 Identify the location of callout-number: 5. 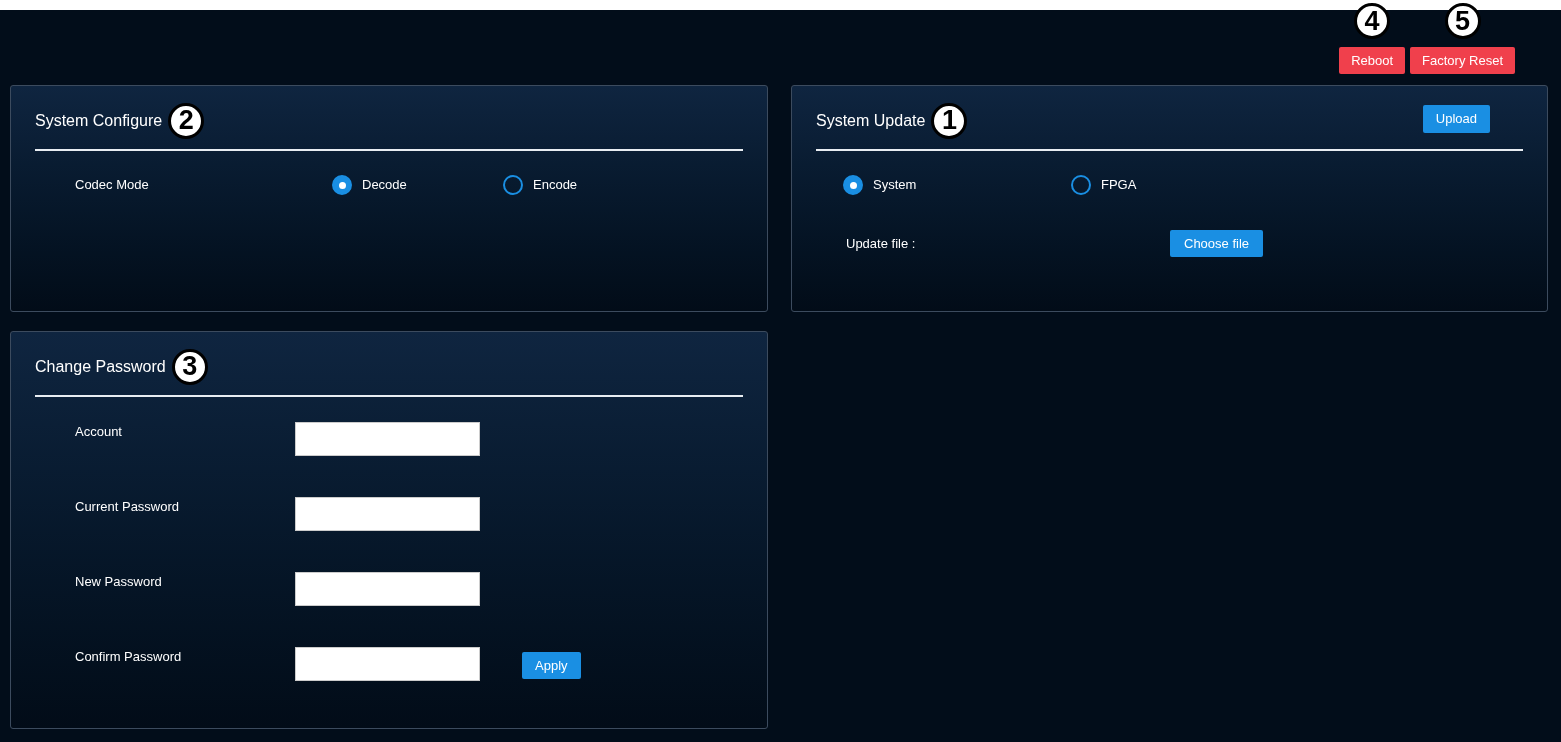
(1462, 21).